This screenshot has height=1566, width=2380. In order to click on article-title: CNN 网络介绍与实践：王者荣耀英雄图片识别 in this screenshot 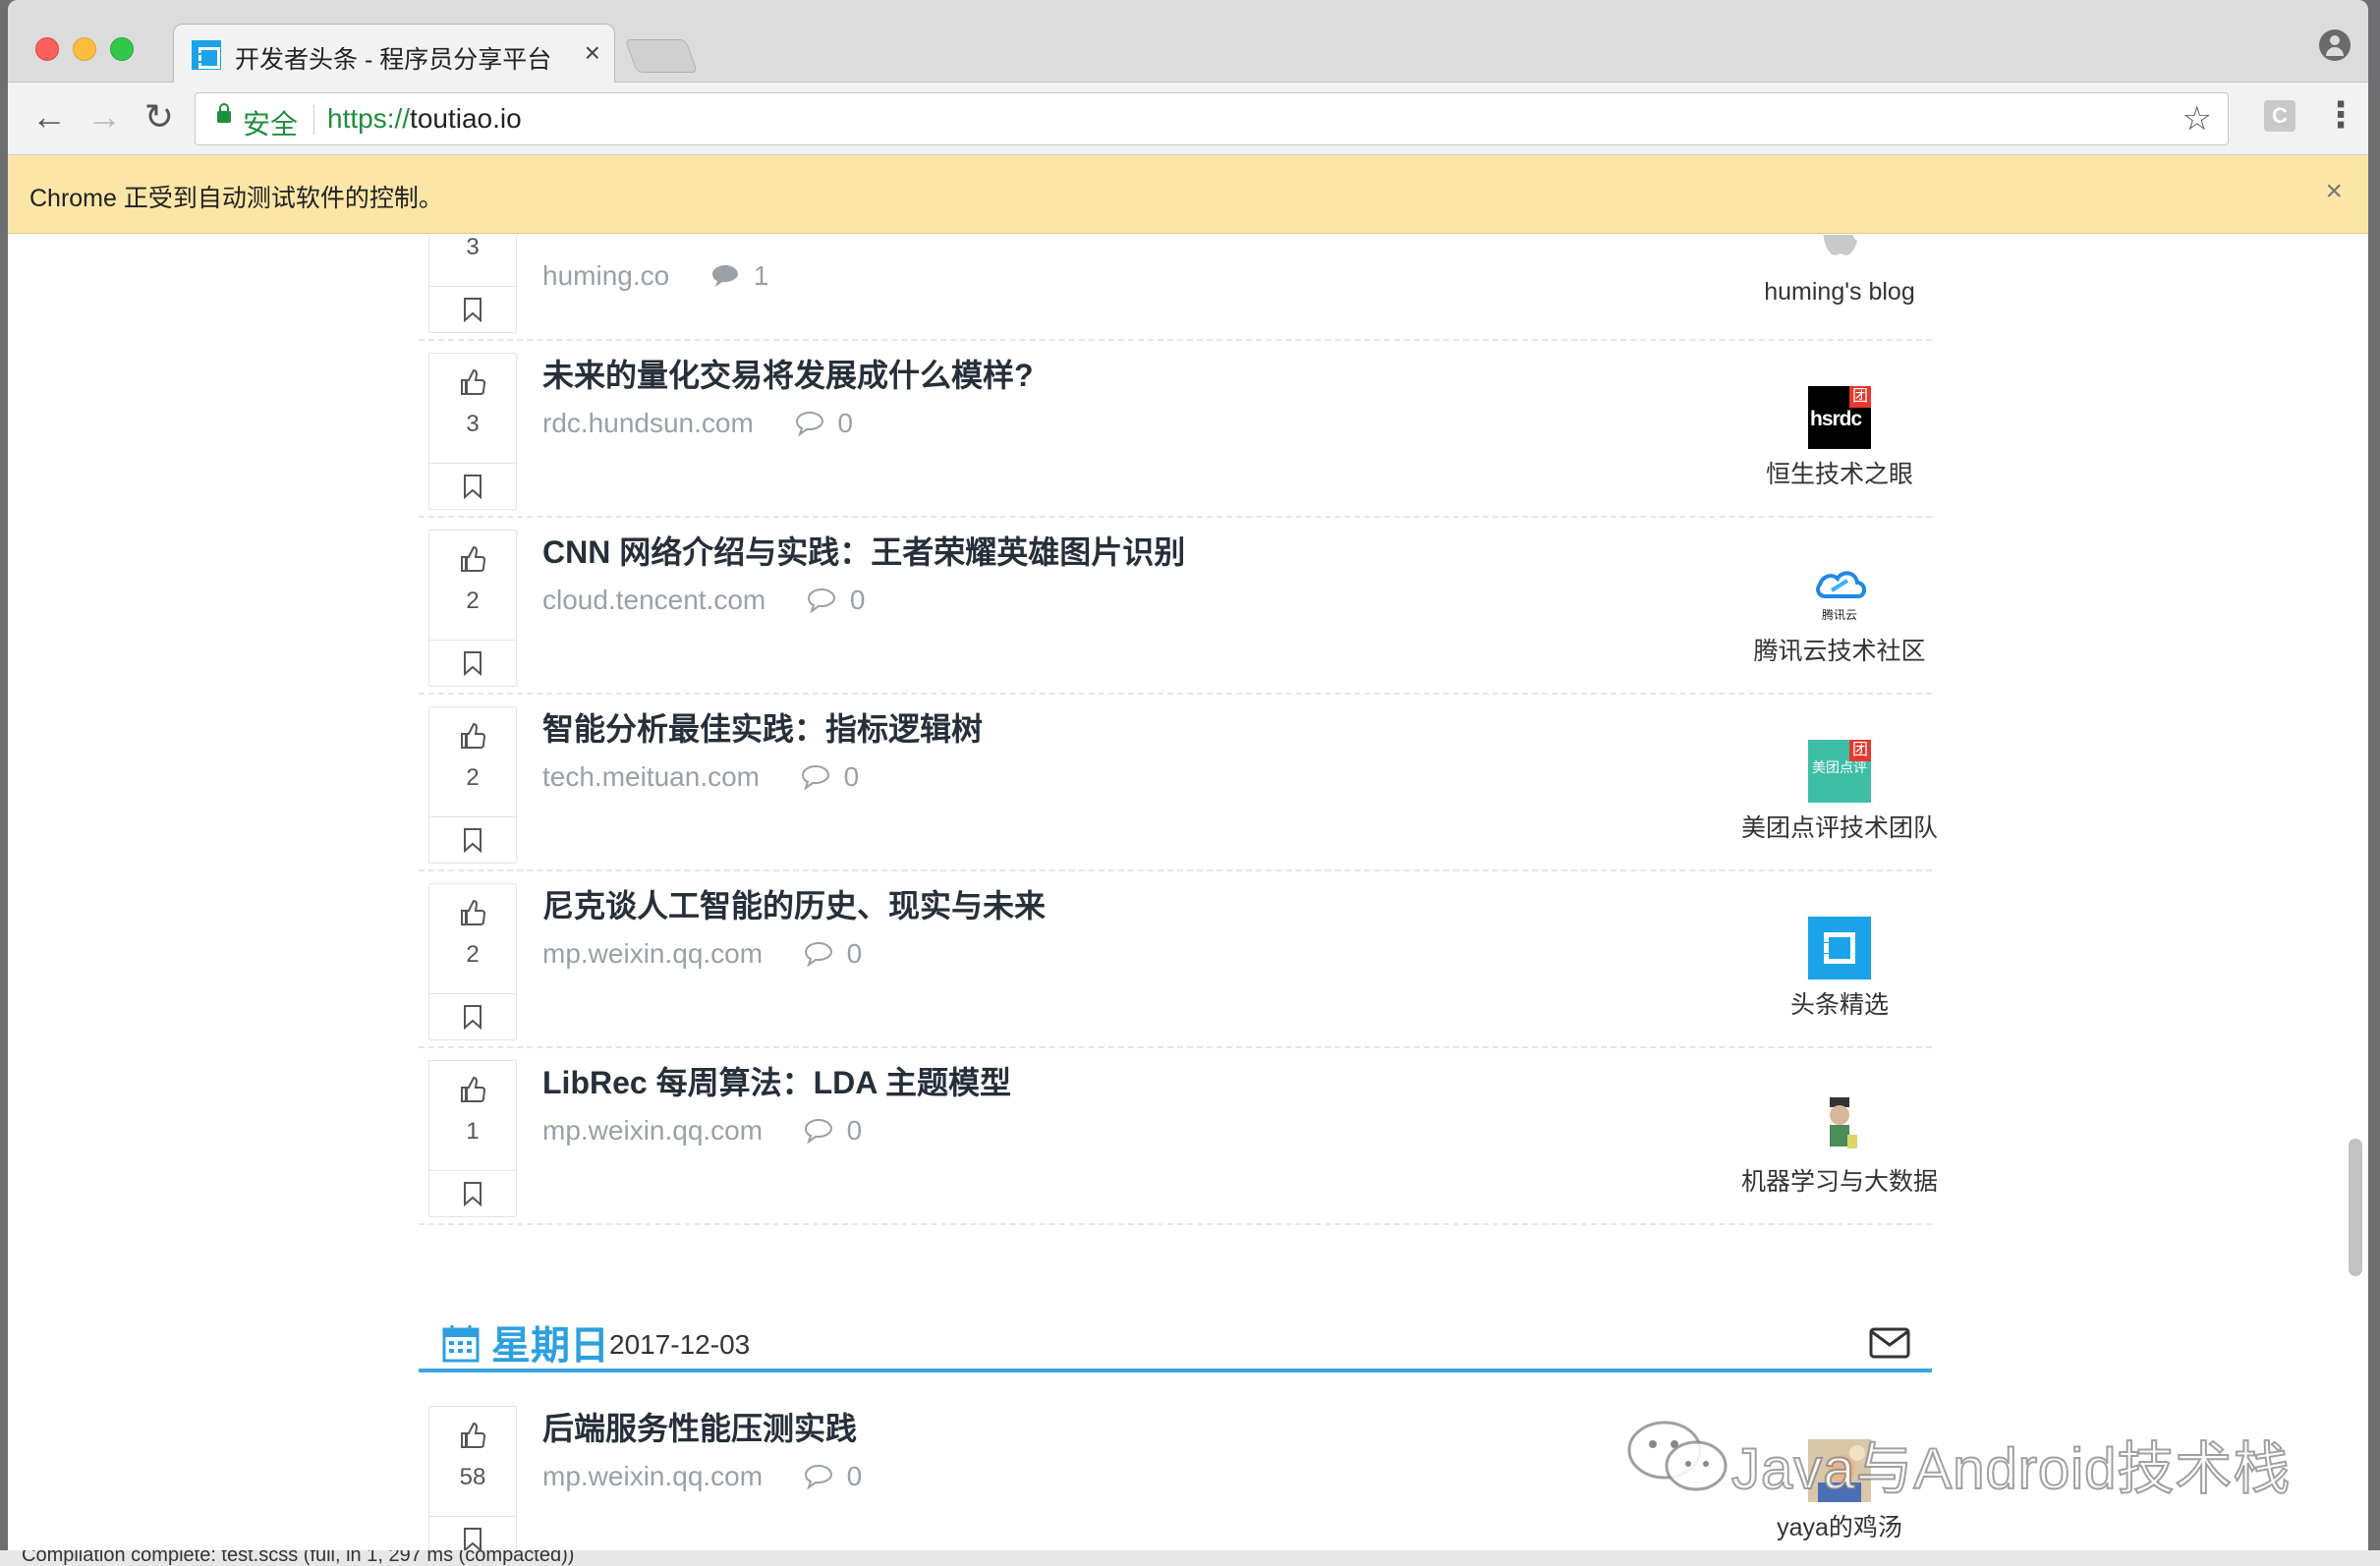, I will do `click(863, 550)`.